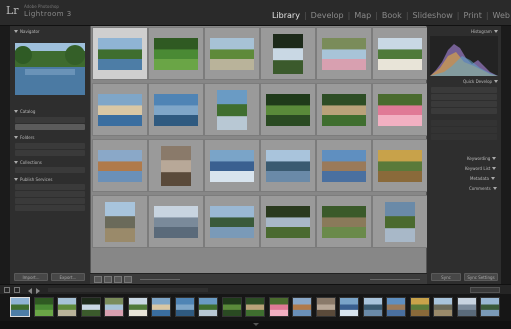  I want to click on navigator-preview, so click(50, 69).